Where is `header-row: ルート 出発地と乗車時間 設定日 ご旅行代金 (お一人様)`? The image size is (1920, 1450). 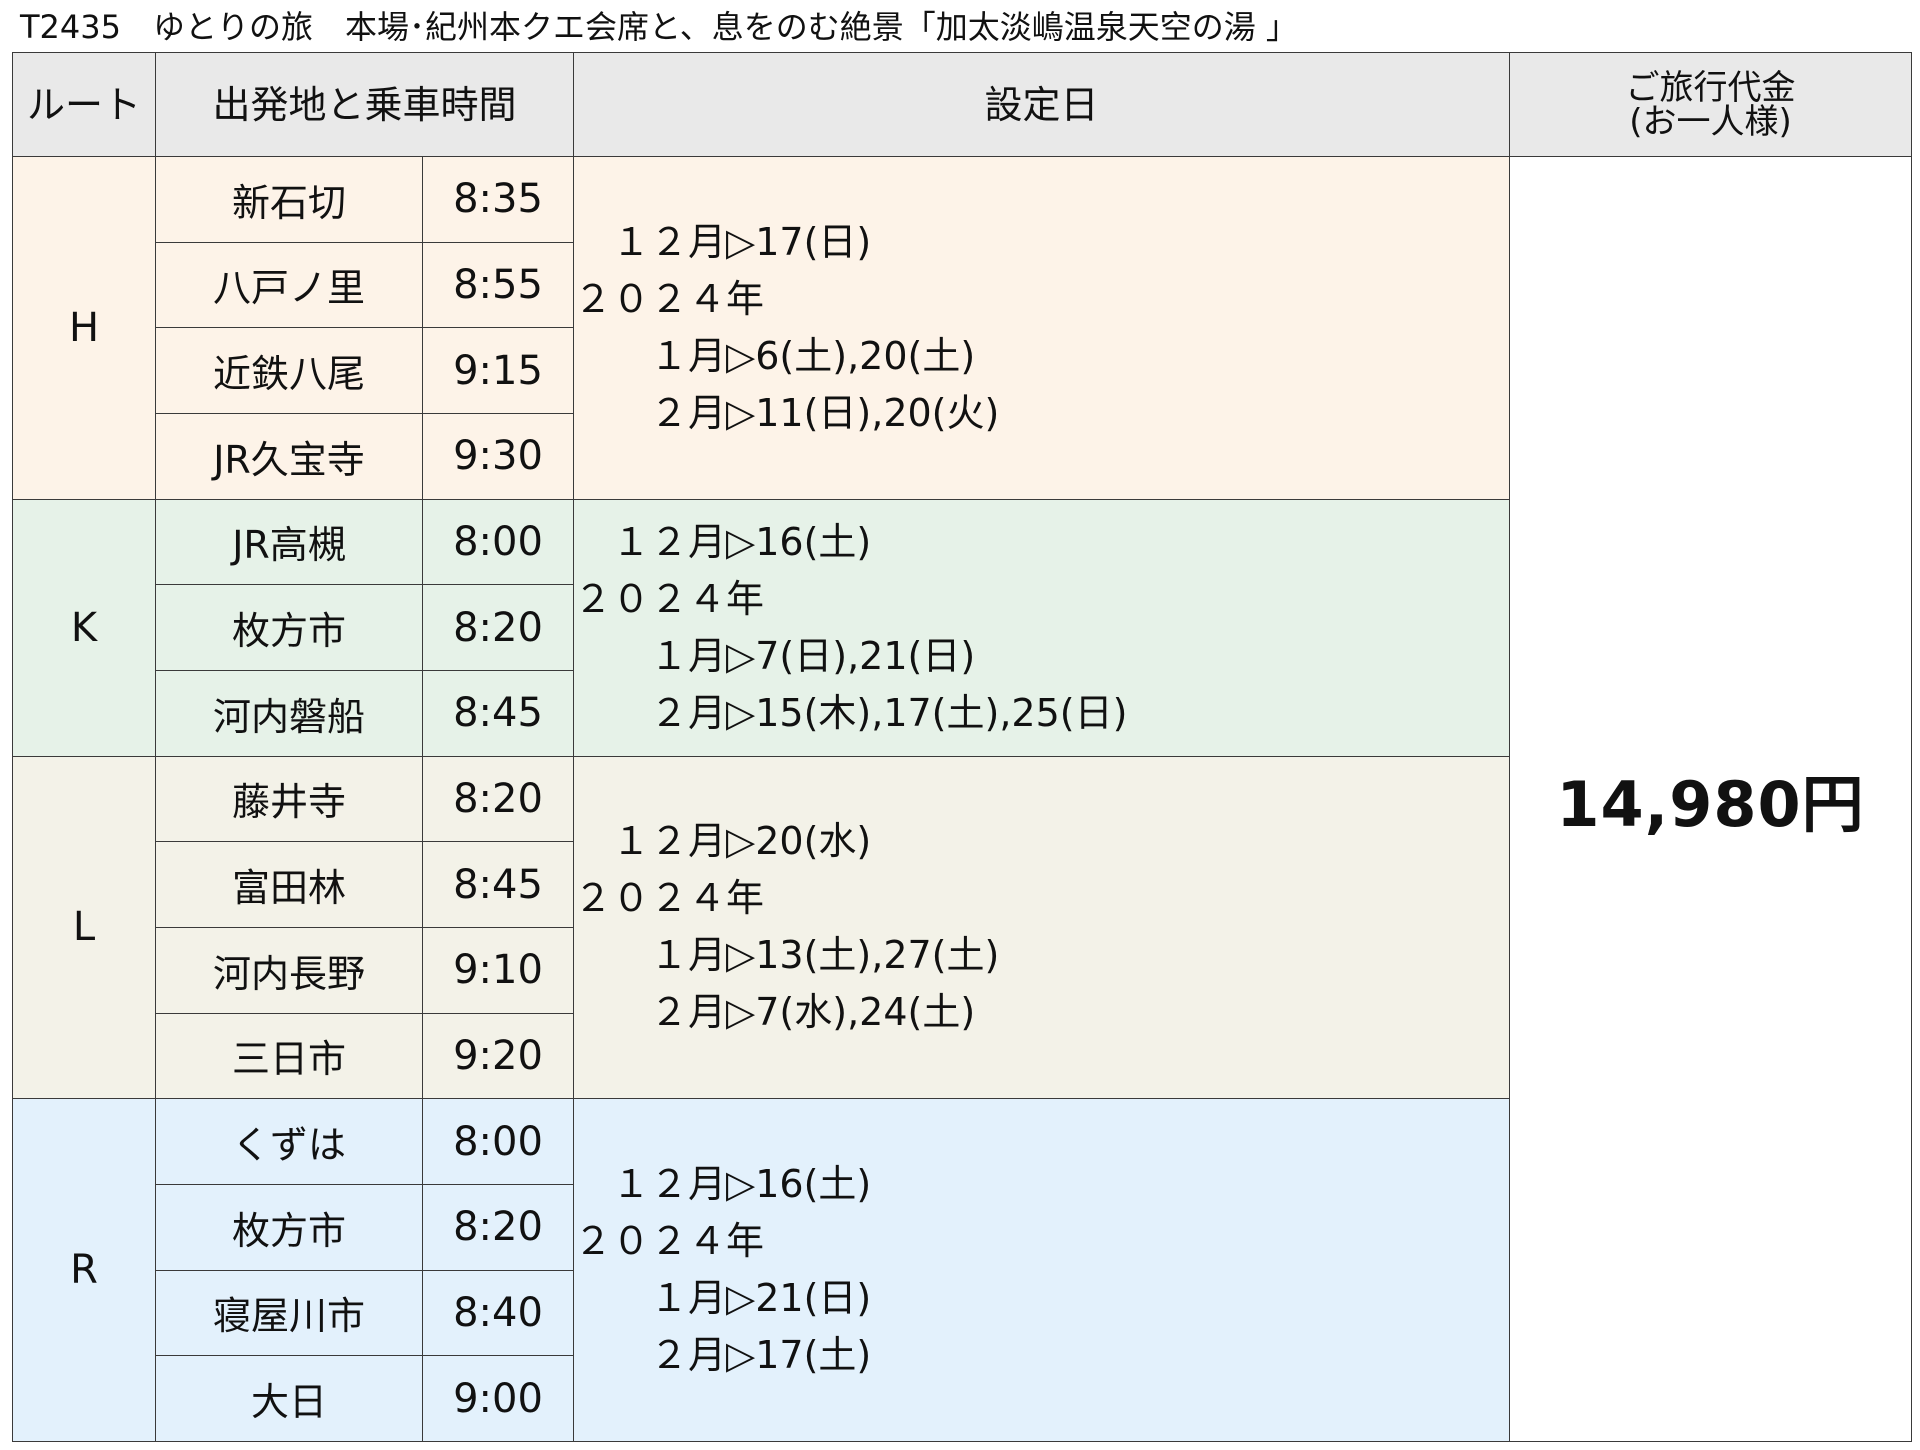
header-row: ルート 出発地と乗車時間 設定日 ご旅行代金 (お一人様) is located at coordinates (962, 104).